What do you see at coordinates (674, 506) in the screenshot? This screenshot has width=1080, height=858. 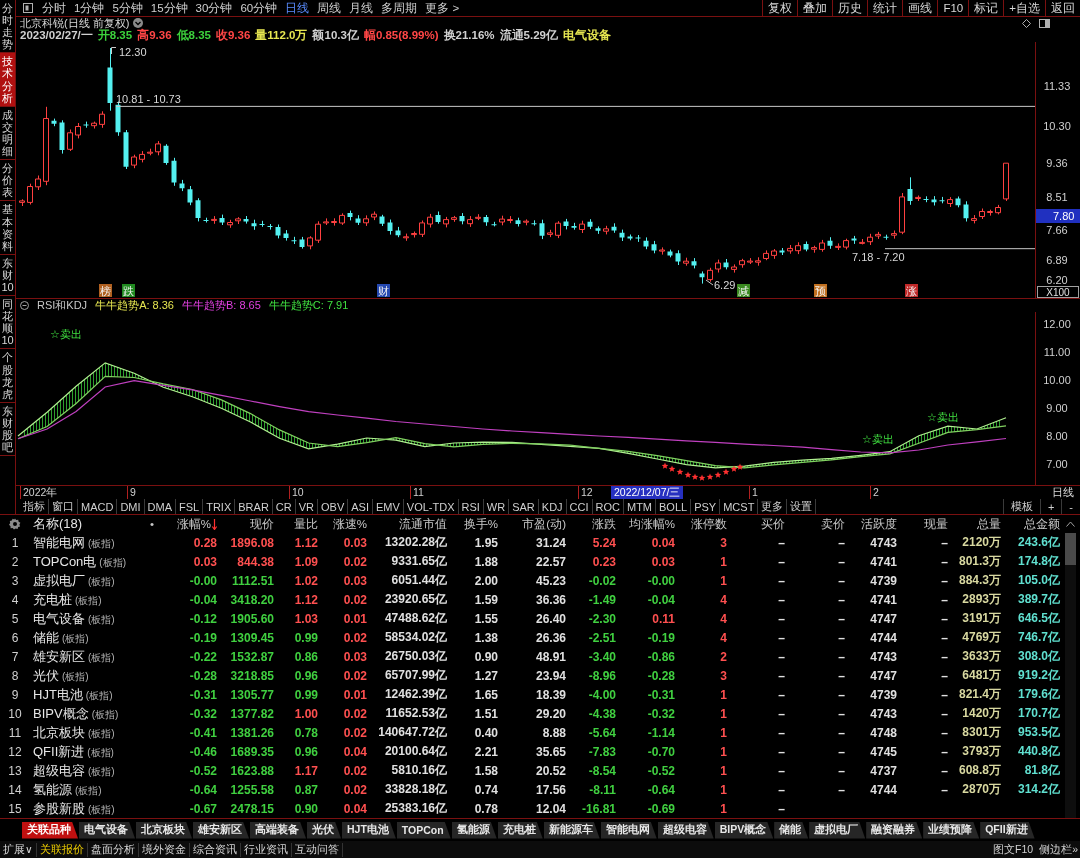 I see `indicator-tab: BOLL` at bounding box center [674, 506].